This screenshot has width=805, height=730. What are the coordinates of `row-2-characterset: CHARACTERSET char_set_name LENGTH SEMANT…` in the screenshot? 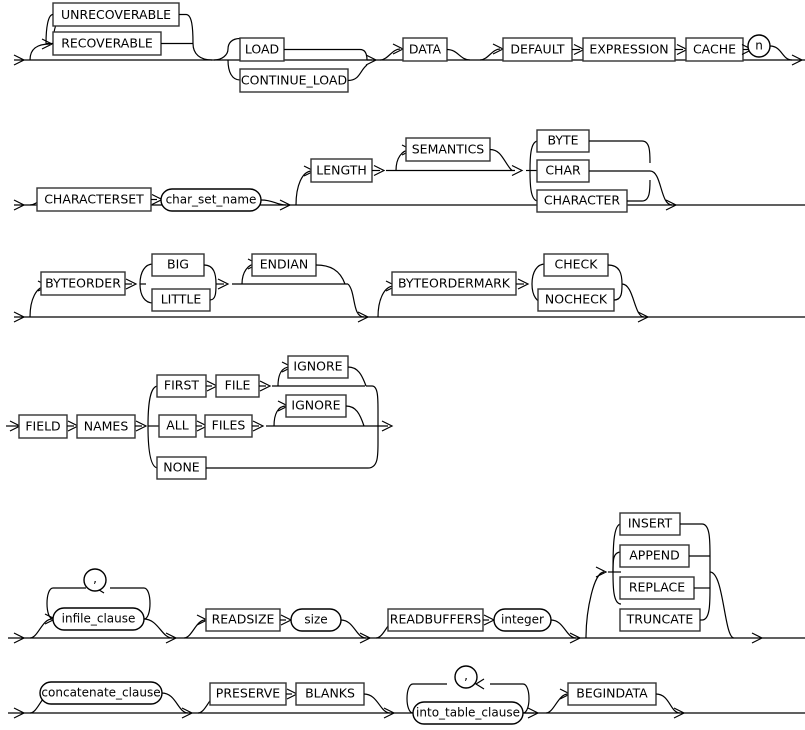 It's located at (409, 171).